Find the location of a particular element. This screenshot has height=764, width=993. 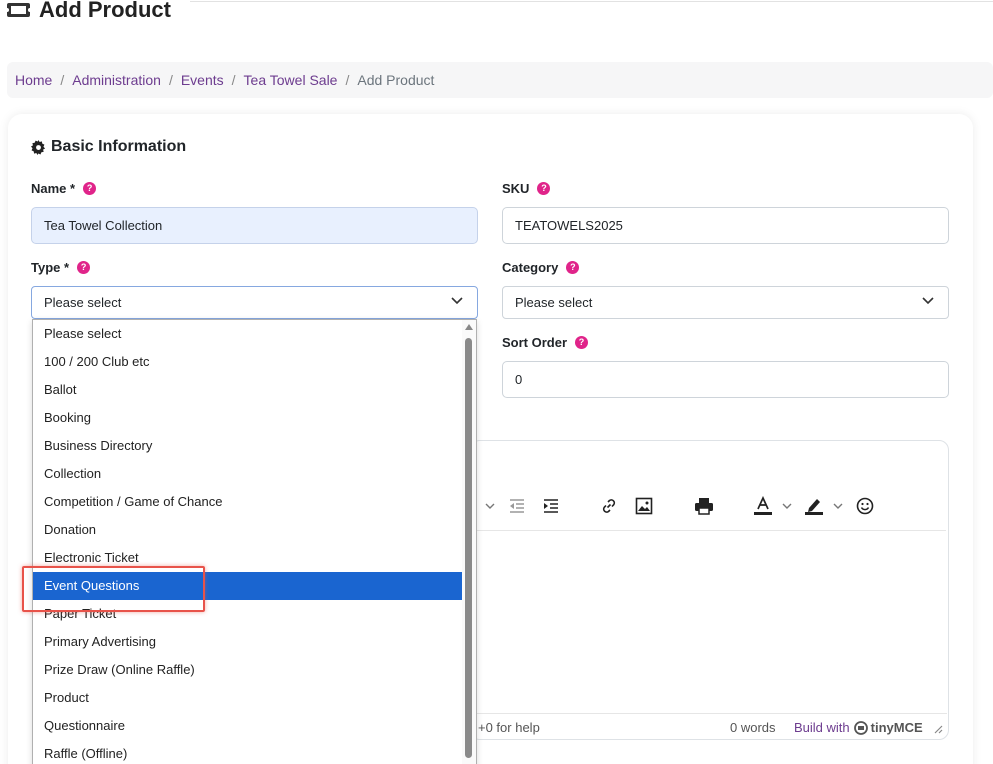

dropdown-option: Booking is located at coordinates (248, 418).